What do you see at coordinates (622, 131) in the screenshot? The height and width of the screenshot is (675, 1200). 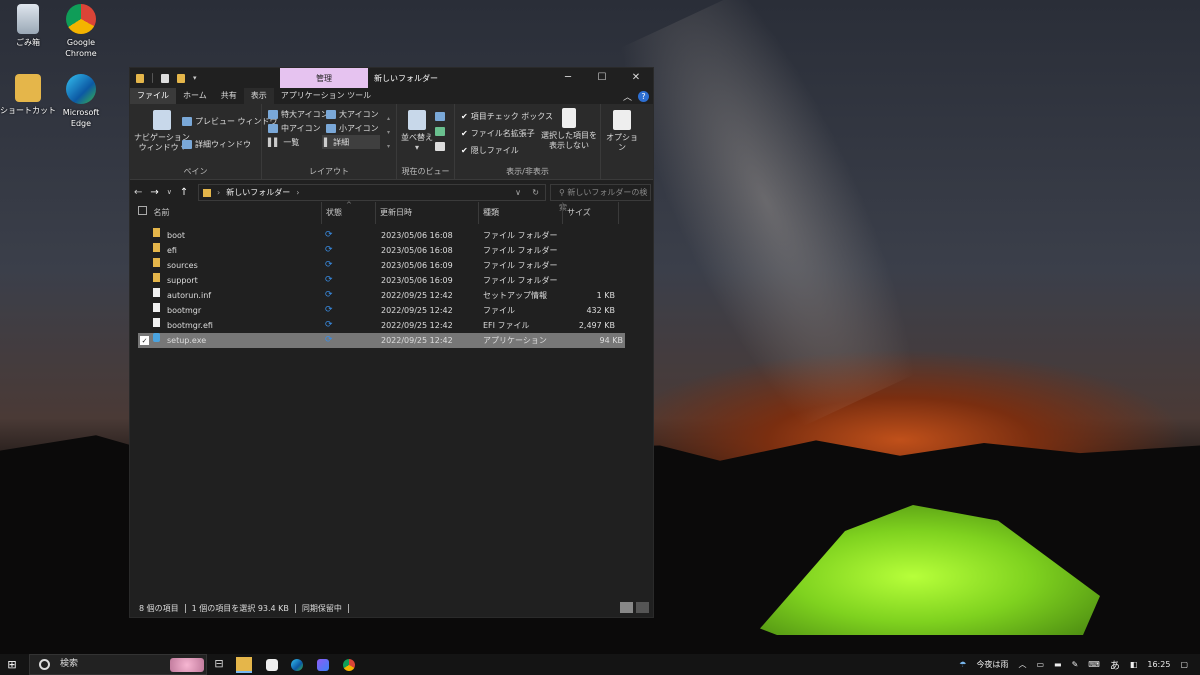 I see `options-button: オプション` at bounding box center [622, 131].